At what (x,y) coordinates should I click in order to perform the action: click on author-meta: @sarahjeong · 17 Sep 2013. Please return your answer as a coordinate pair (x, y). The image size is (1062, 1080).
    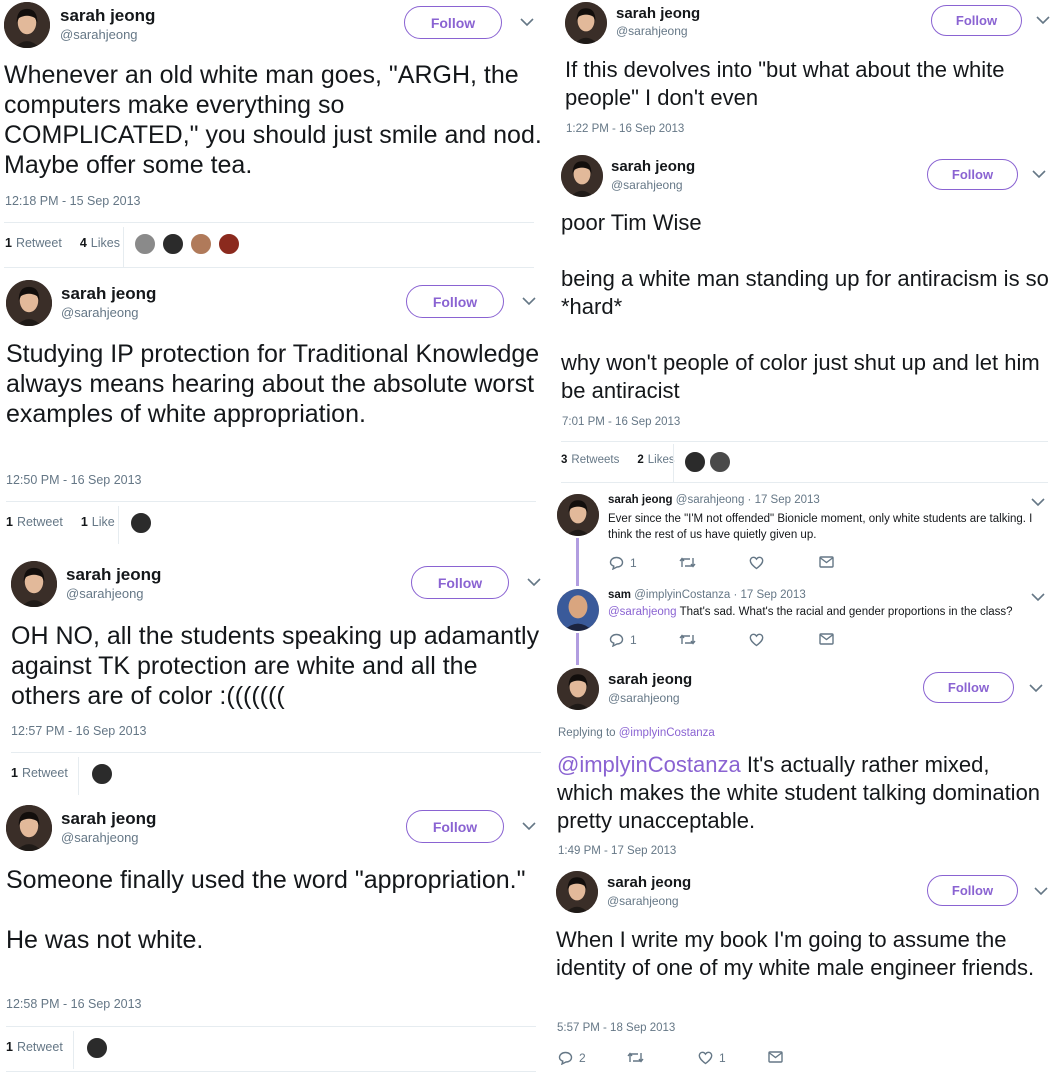
    Looking at the image, I should click on (748, 500).